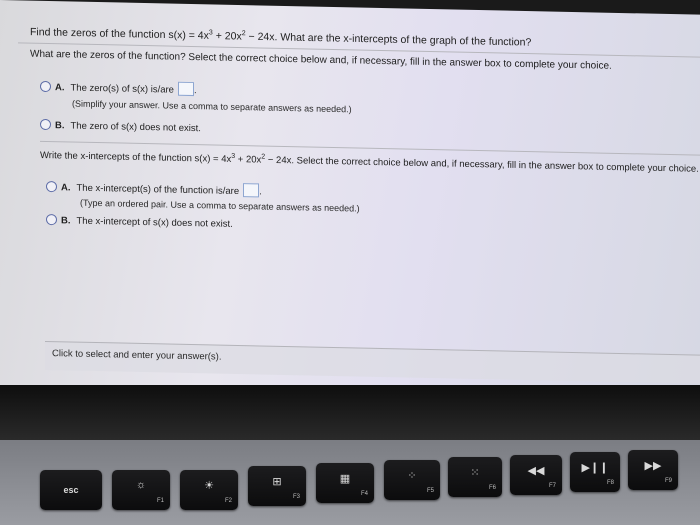 The width and height of the screenshot is (700, 525). Describe the element at coordinates (364, 494) in the screenshot. I see `key-fn-label: F4` at that location.